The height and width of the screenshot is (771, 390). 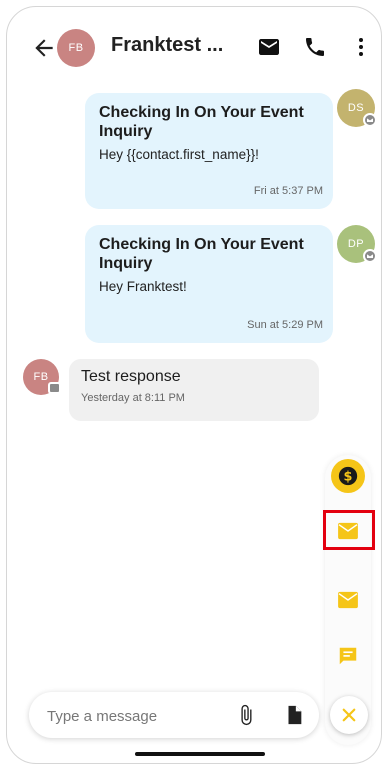 I want to click on sms-channel-icon, so click(x=54, y=388).